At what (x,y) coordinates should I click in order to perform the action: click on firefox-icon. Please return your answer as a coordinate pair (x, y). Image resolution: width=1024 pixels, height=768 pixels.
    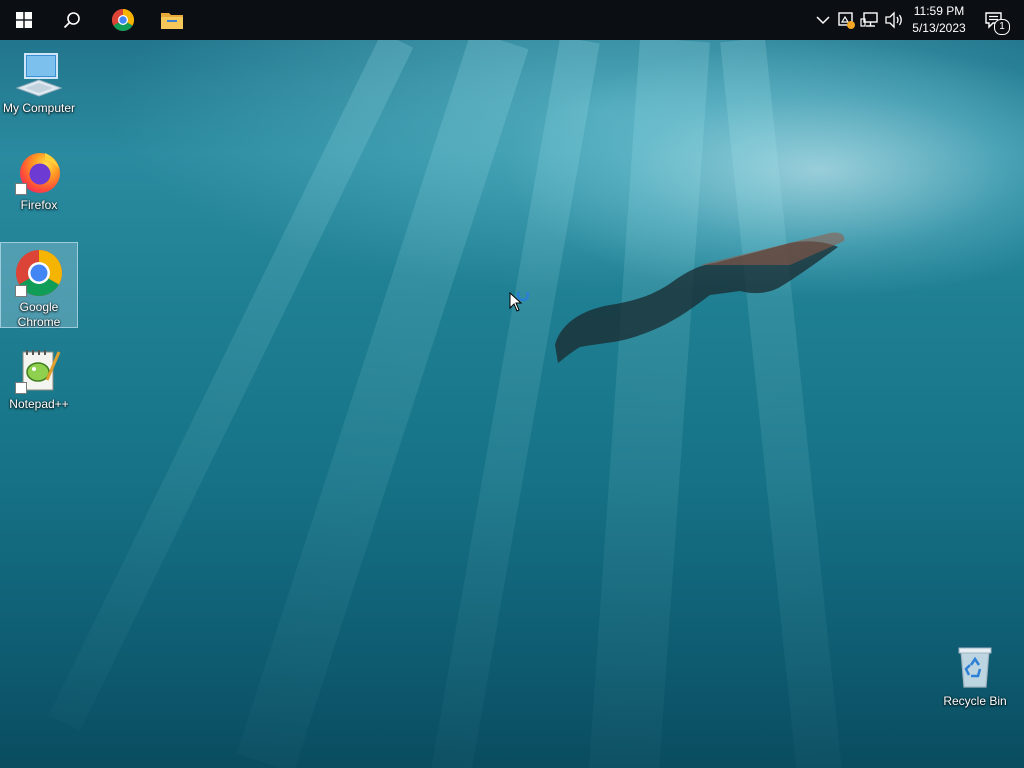
    Looking at the image, I should click on (39, 171).